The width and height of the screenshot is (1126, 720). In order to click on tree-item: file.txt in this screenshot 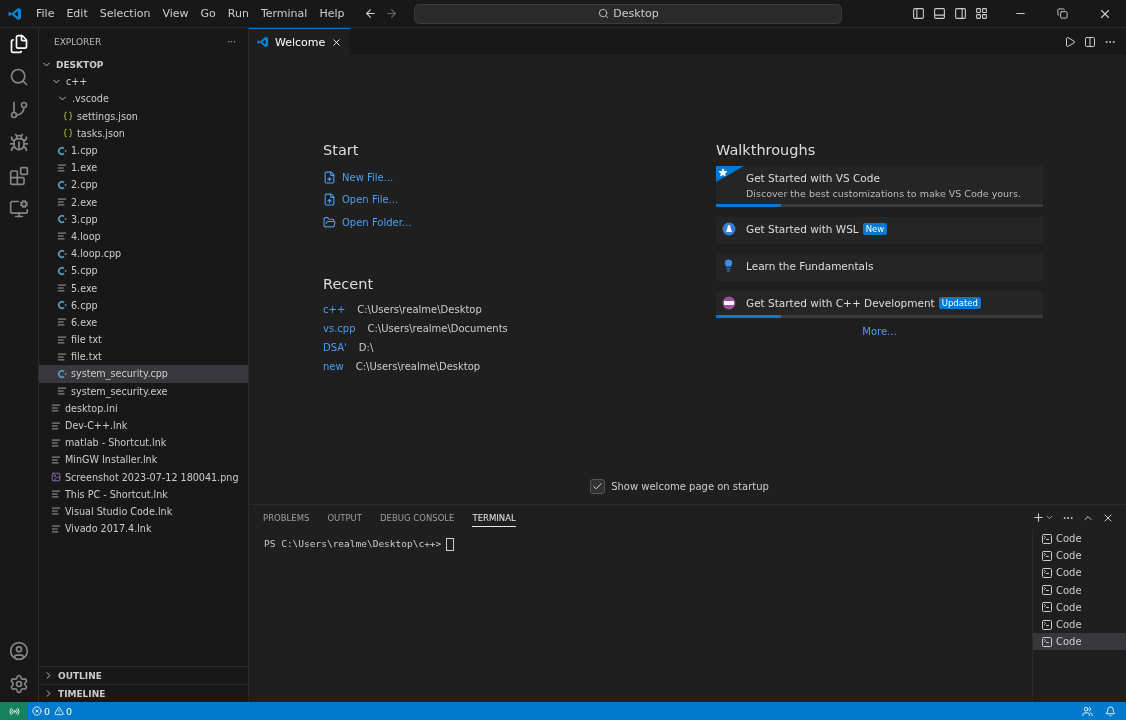, I will do `click(143, 357)`.